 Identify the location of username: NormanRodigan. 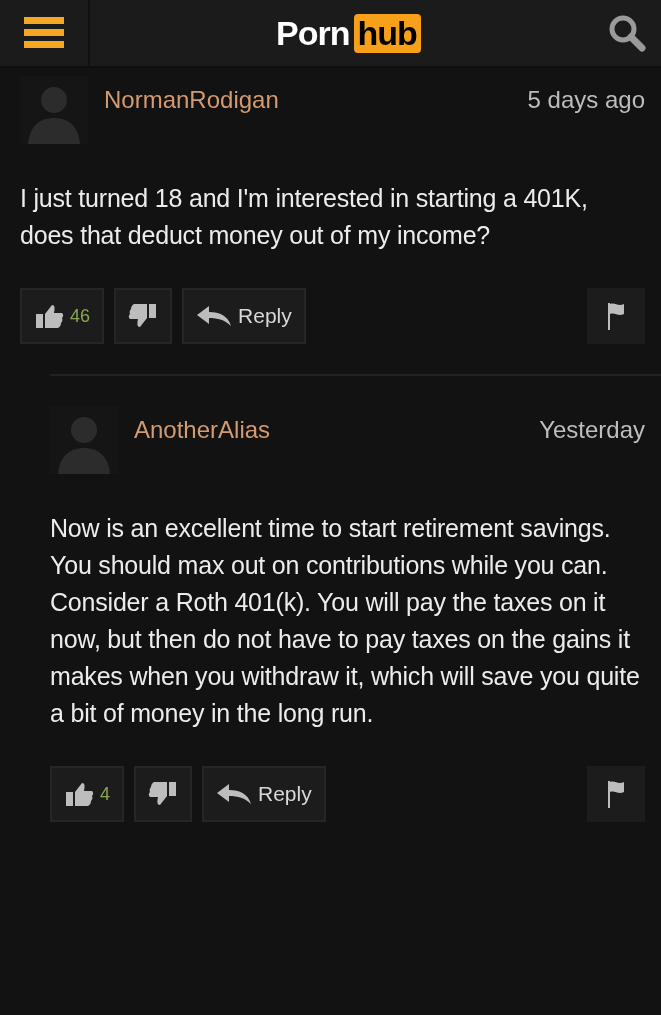
(308, 100).